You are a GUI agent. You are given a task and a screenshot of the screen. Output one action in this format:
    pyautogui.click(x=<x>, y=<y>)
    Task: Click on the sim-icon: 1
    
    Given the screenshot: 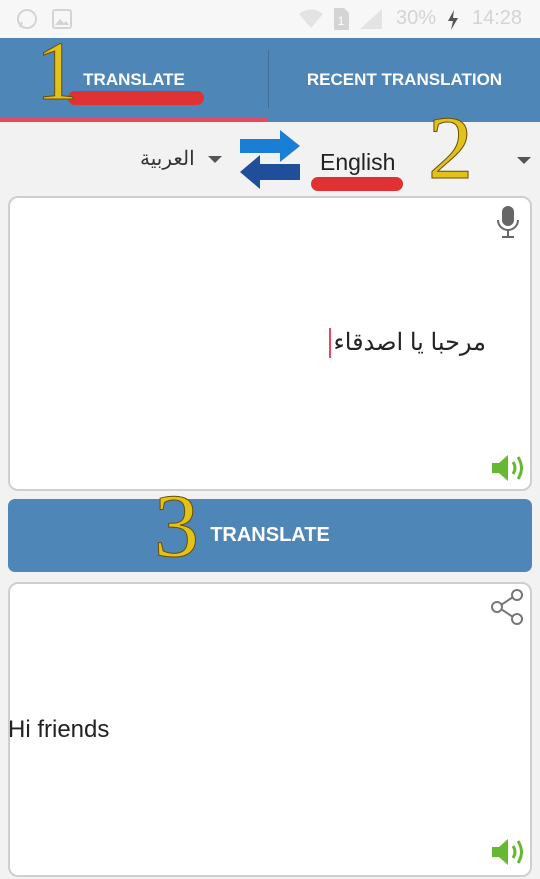 What is the action you would take?
    pyautogui.click(x=341, y=19)
    